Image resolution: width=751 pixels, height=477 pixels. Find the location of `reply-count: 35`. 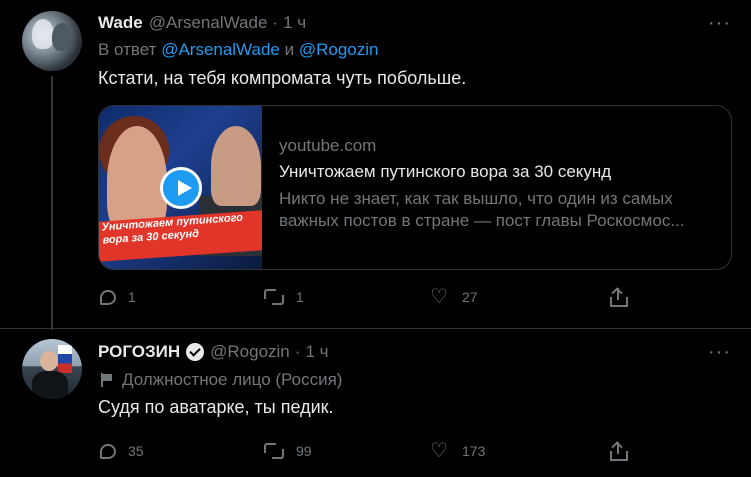

reply-count: 35 is located at coordinates (136, 451).